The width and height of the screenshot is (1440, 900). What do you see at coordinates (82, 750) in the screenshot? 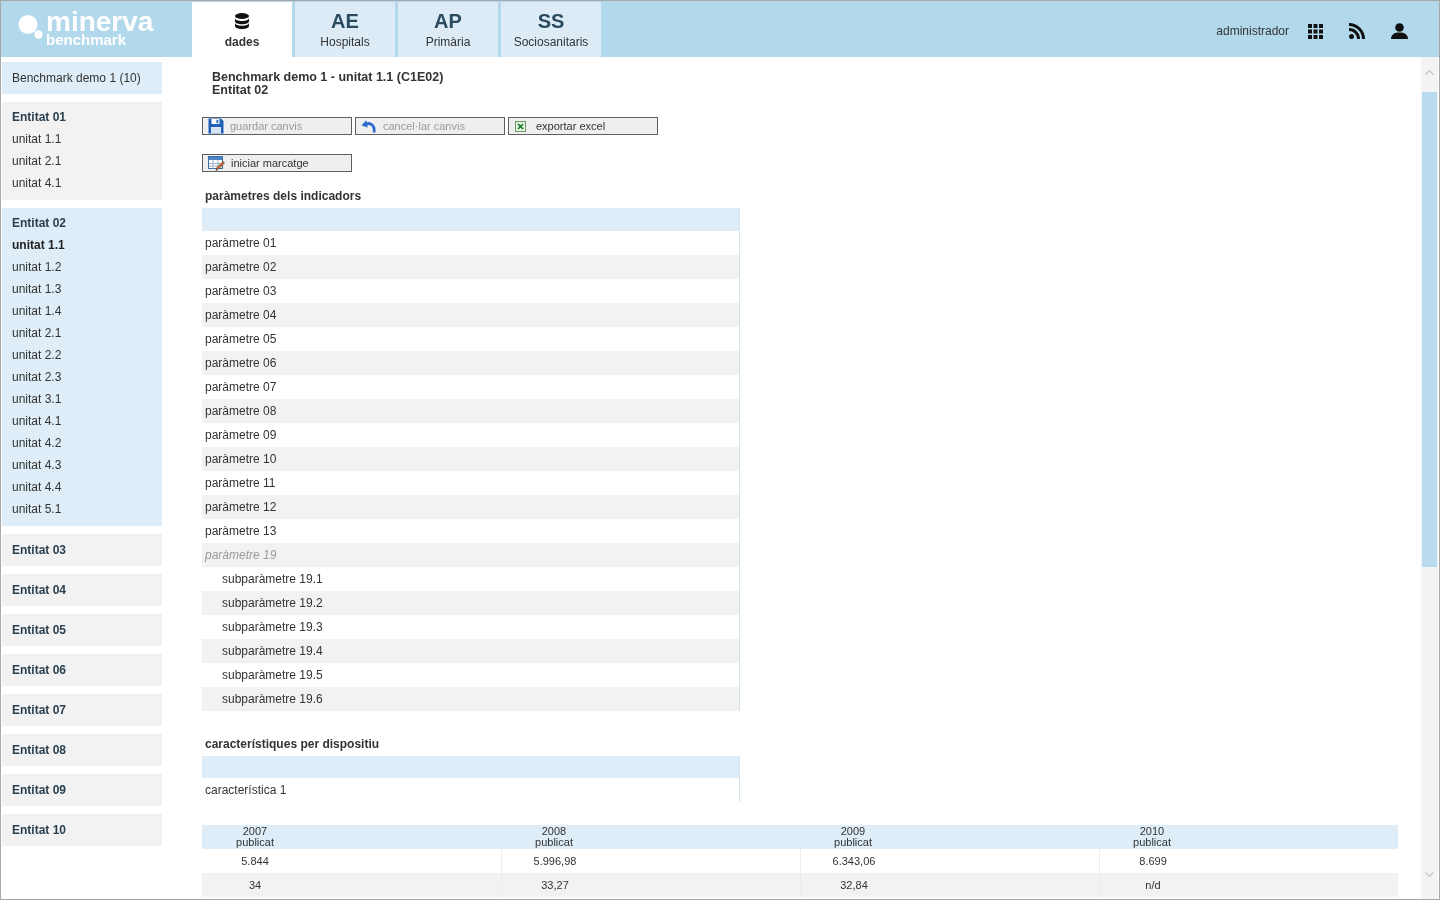
I see `entity-item: Entitat 08` at bounding box center [82, 750].